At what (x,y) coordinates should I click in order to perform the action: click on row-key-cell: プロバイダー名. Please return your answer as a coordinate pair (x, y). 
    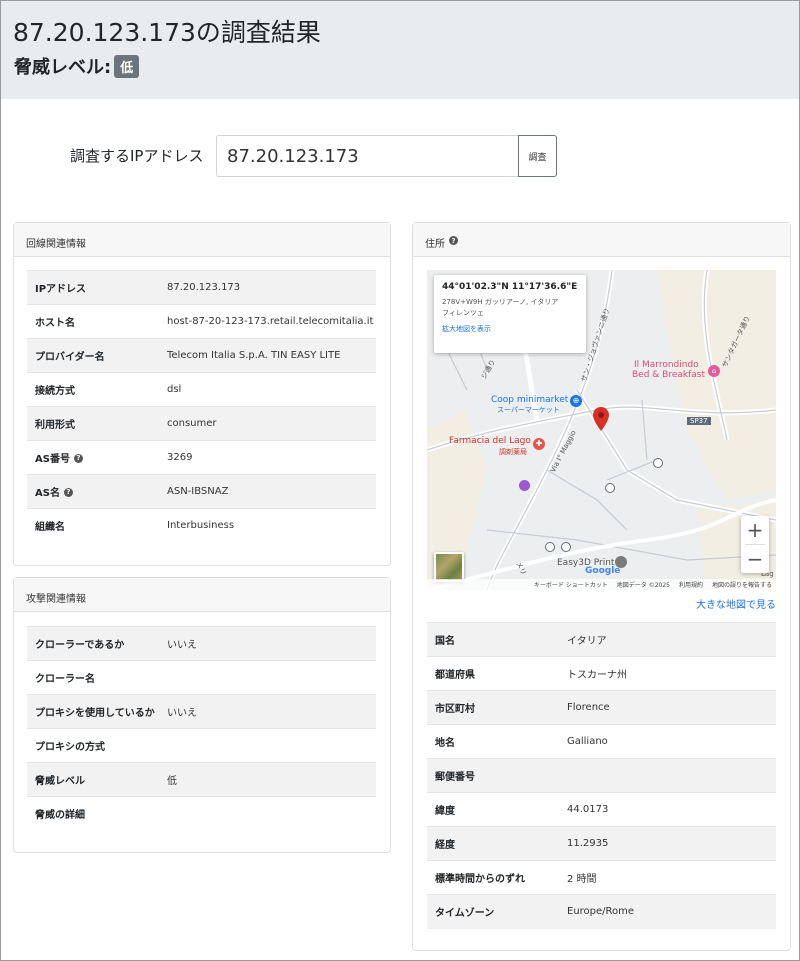
    Looking at the image, I should click on (97, 355).